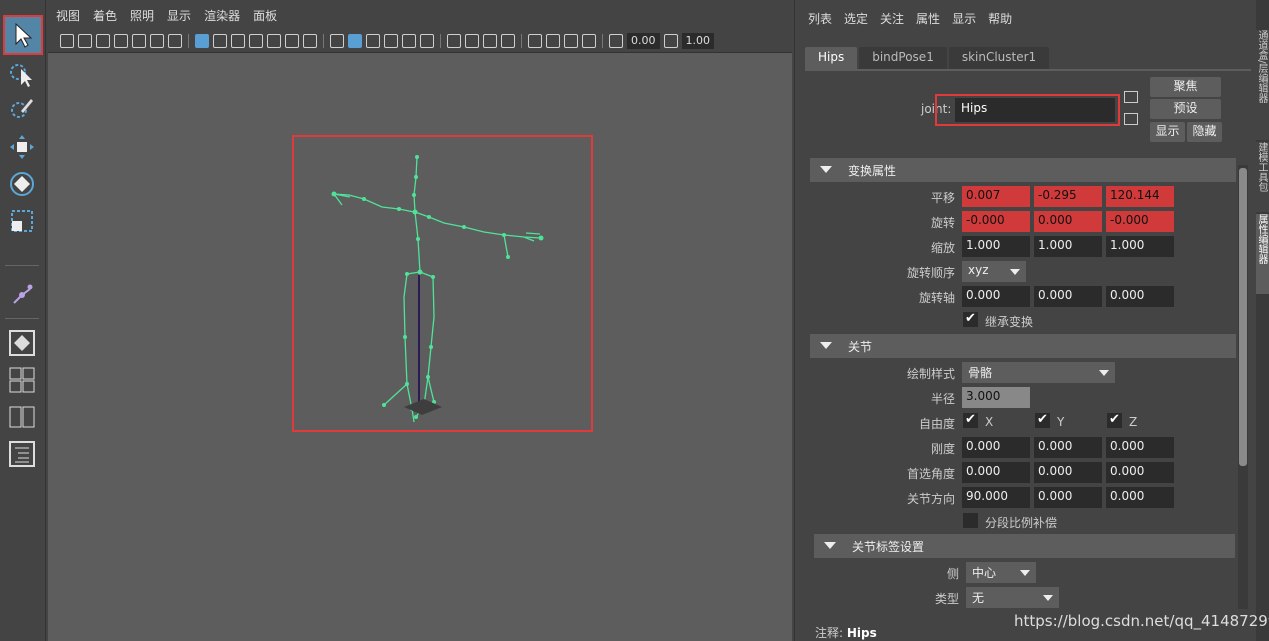  Describe the element at coordinates (616, 41) in the screenshot. I see `exposure-icon` at that location.